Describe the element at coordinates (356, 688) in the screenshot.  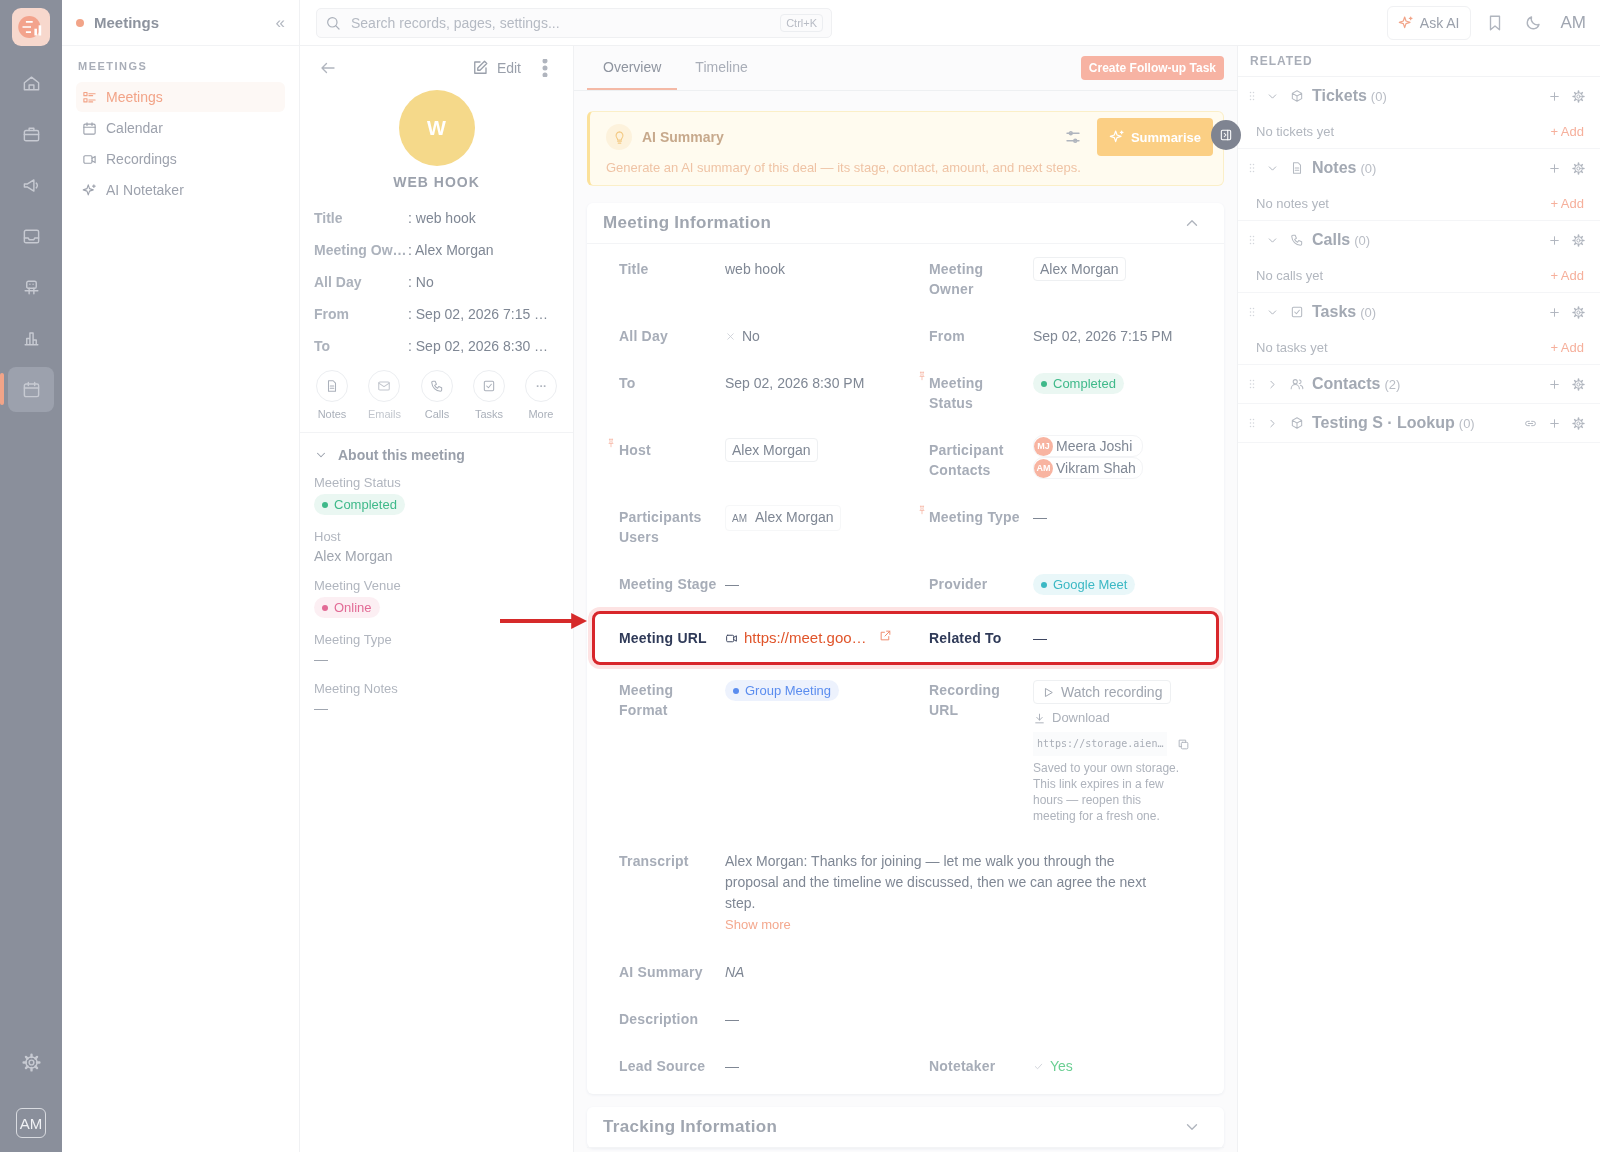
I see `field-label: Meeting Notes` at that location.